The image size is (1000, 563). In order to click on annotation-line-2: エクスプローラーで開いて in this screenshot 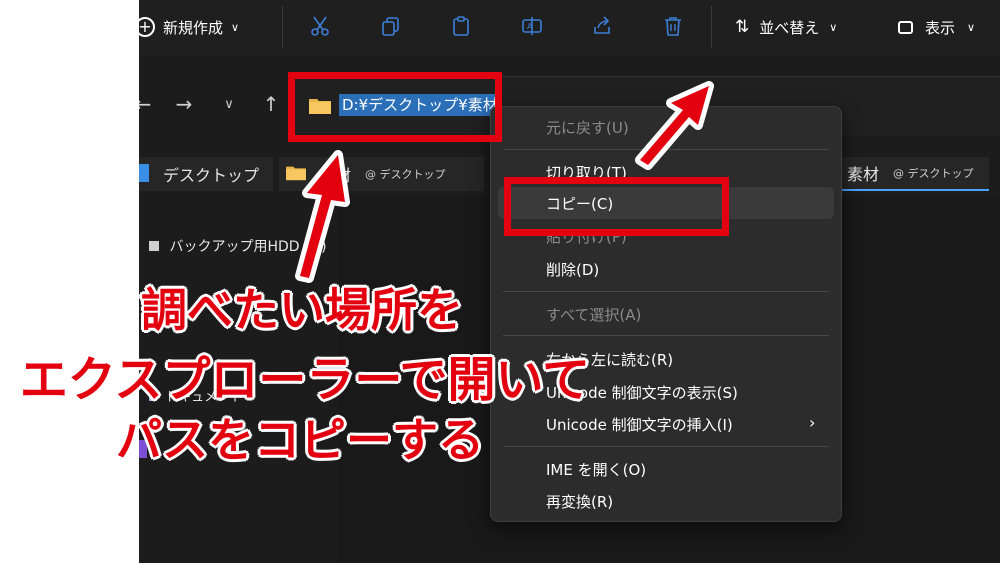, I will do `click(305, 380)`.